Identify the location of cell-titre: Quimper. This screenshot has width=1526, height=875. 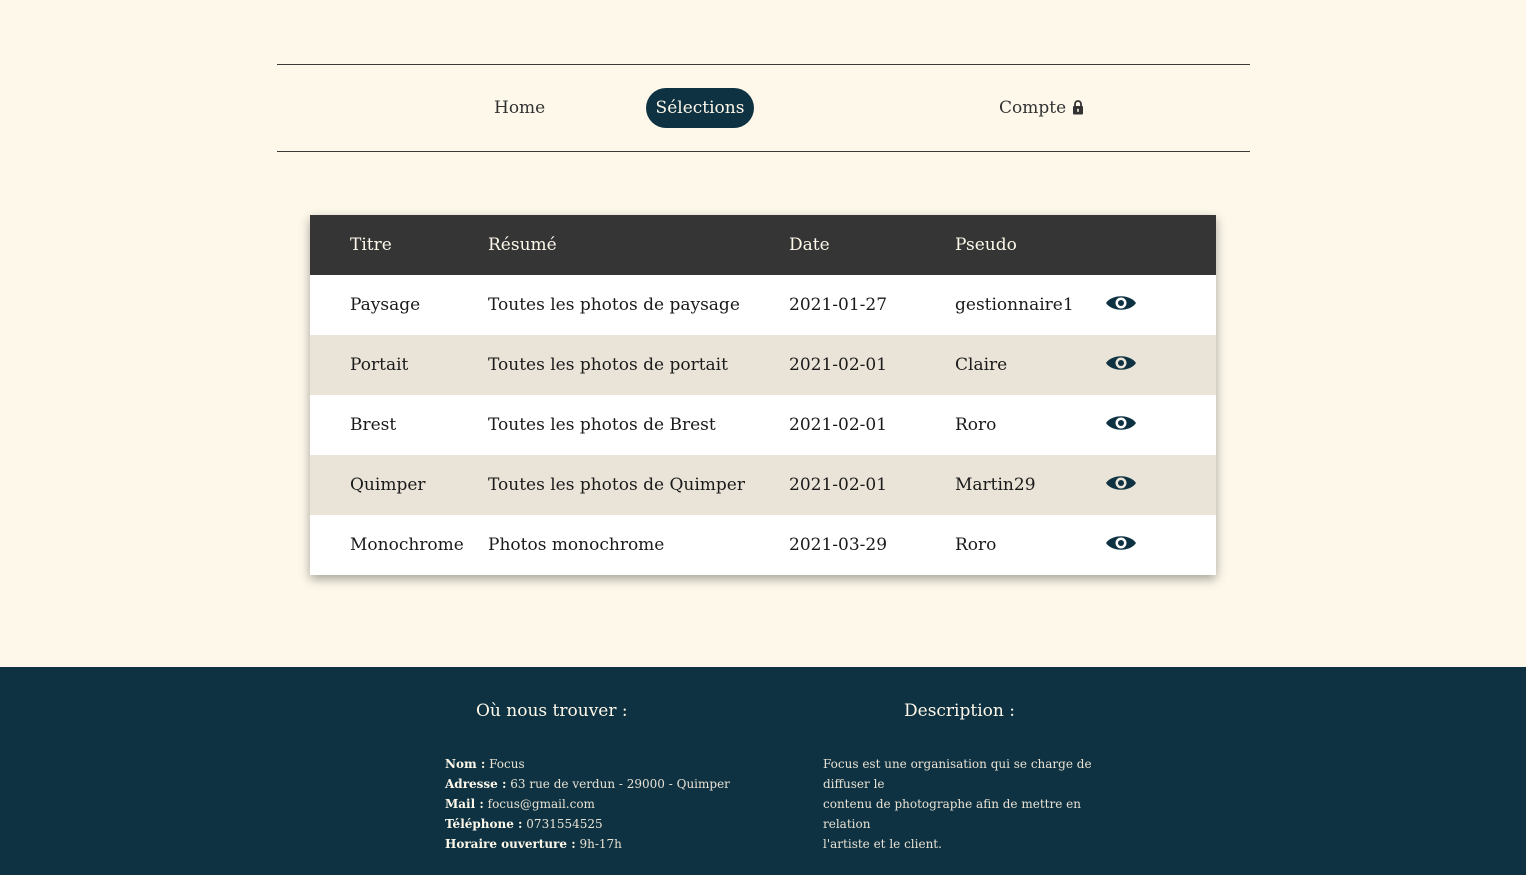
(388, 485).